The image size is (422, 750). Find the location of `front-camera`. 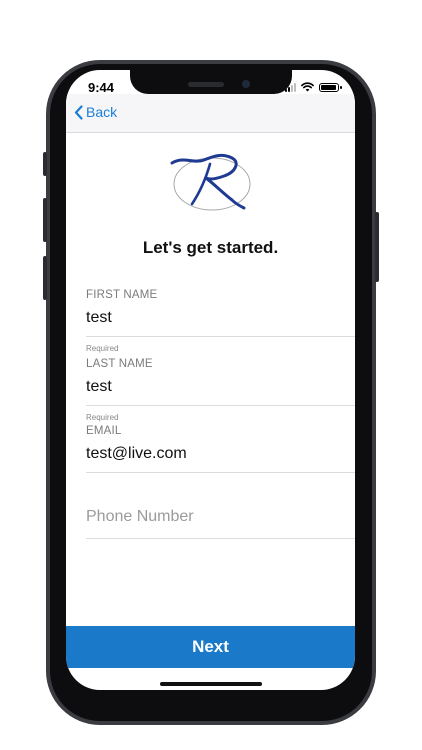

front-camera is located at coordinates (246, 84).